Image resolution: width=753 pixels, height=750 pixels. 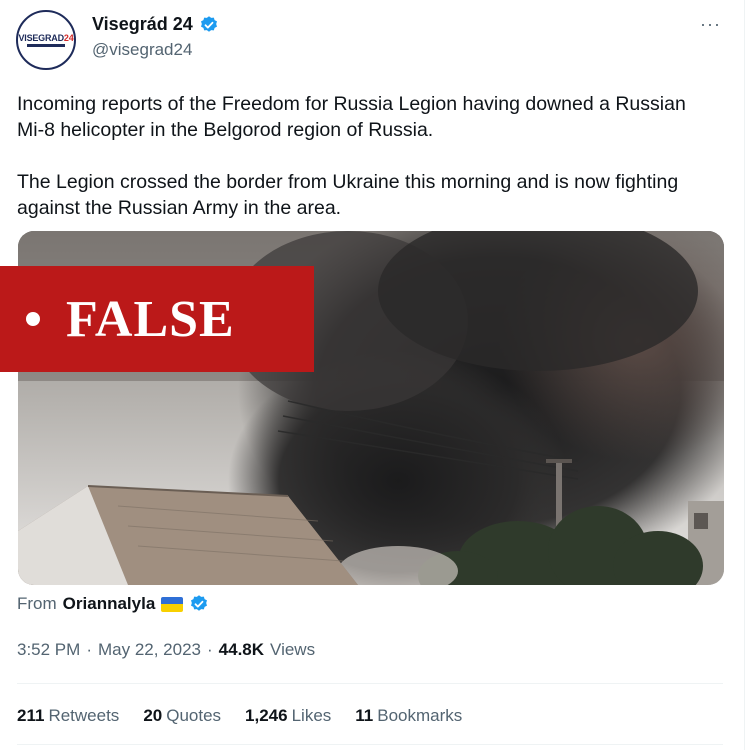 I want to click on stat-bookmarks: 11 Bookmarks, so click(x=408, y=716).